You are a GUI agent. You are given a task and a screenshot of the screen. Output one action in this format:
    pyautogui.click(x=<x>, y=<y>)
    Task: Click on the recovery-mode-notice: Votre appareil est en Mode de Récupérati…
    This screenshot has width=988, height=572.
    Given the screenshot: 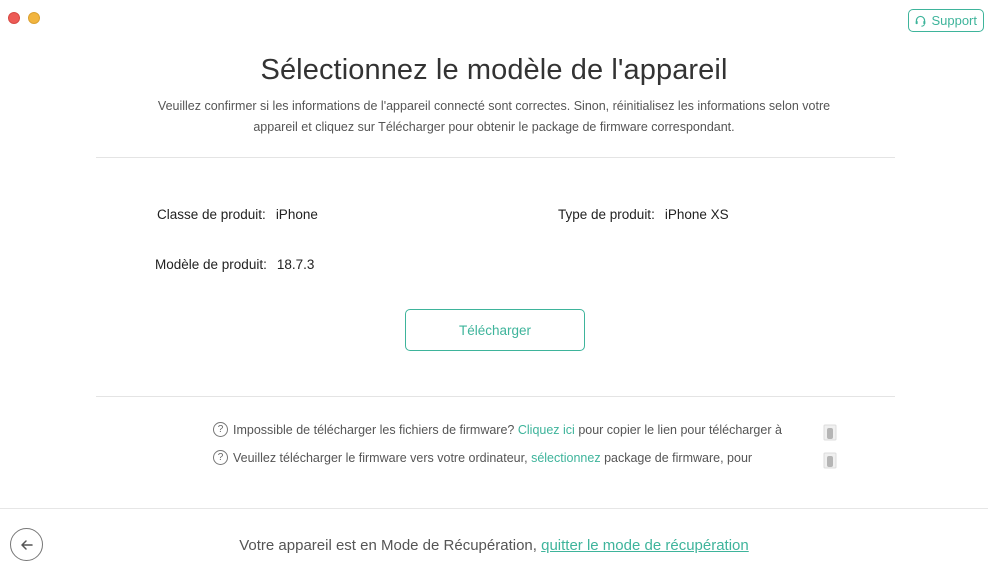 What is the action you would take?
    pyautogui.click(x=494, y=545)
    